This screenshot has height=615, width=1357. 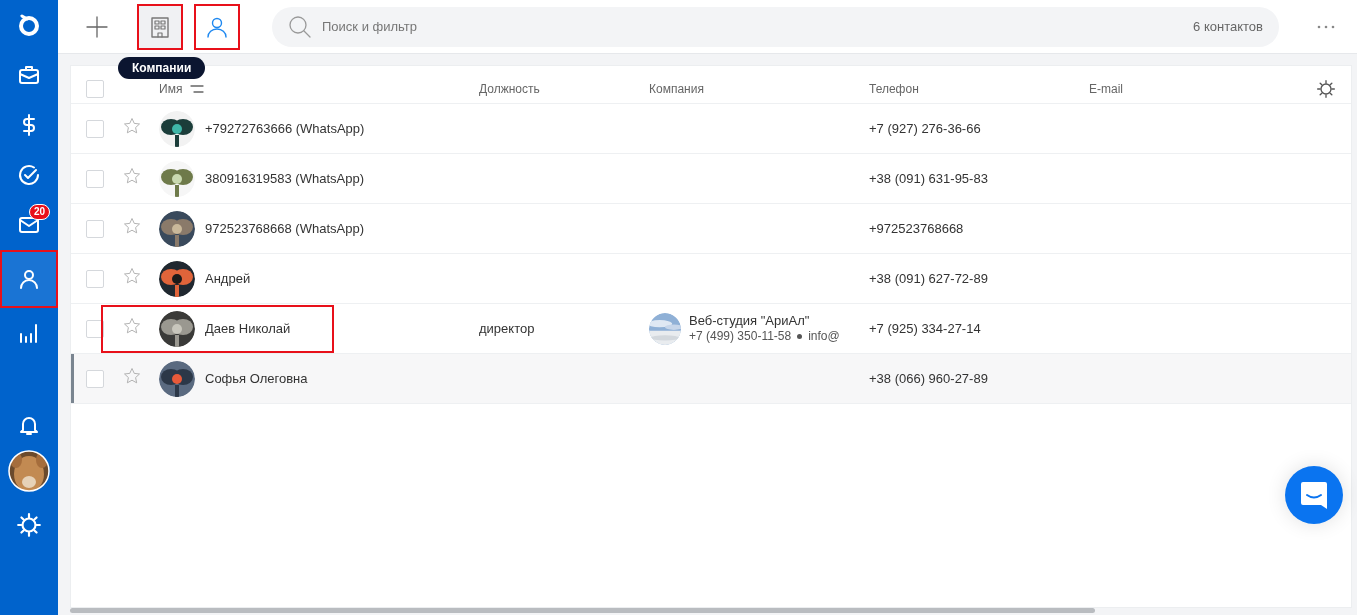 What do you see at coordinates (759, 88) in the screenshot?
I see `column-header: Компания` at bounding box center [759, 88].